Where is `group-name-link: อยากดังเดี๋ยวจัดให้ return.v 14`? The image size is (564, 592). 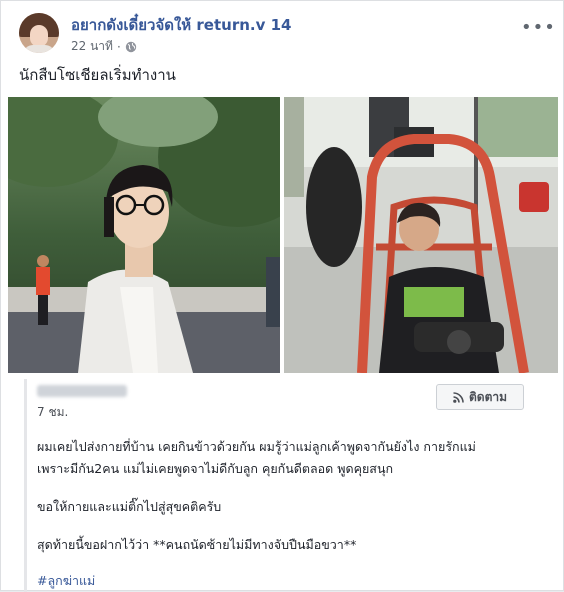 group-name-link: อยากดังเดี๋ยวจัดให้ return.v 14 is located at coordinates (181, 25).